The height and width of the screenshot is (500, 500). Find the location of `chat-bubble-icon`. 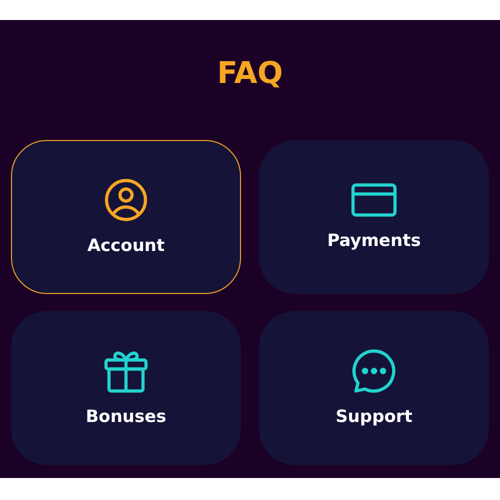

chat-bubble-icon is located at coordinates (374, 371).